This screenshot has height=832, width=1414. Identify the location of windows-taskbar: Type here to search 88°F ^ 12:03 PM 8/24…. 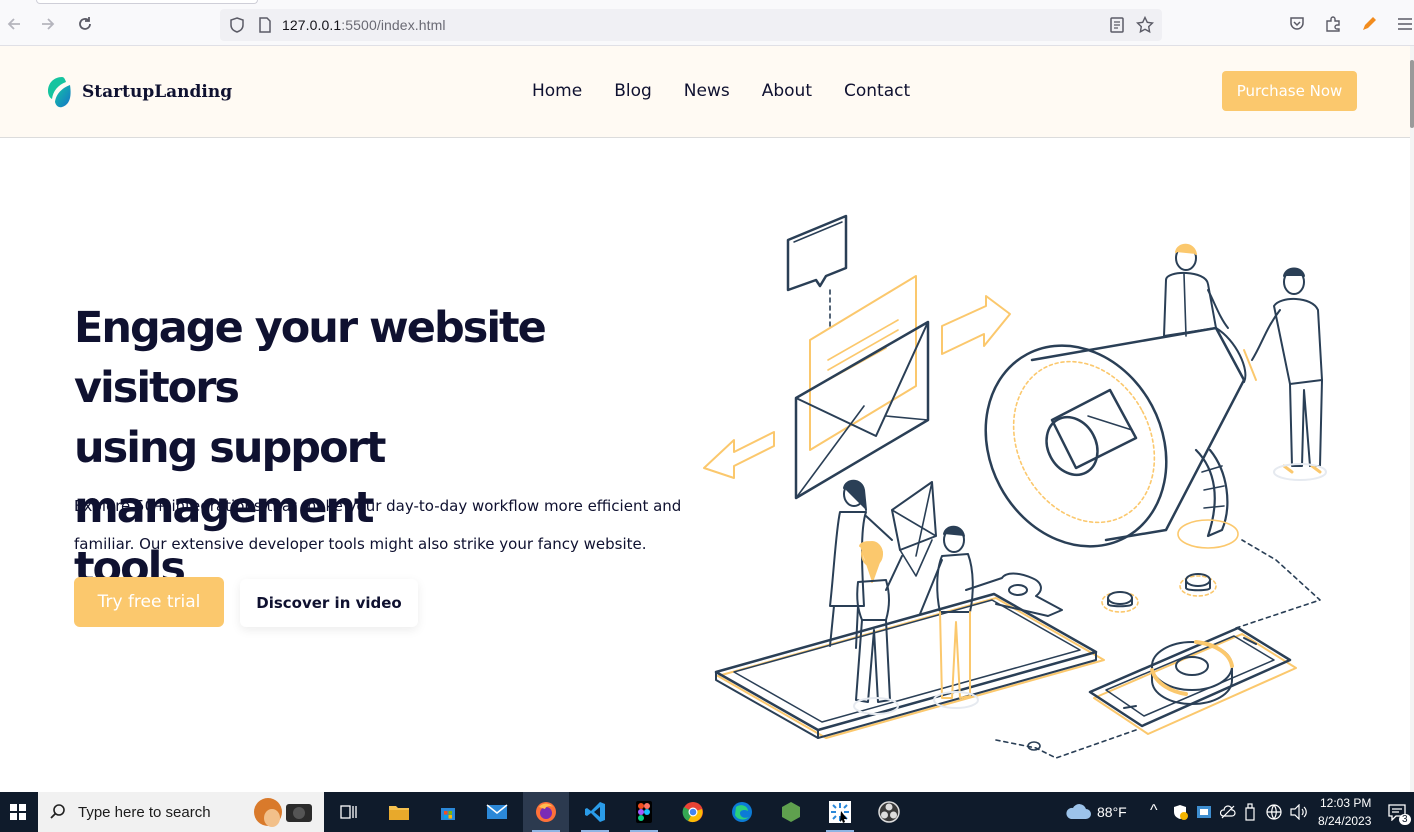
(707, 812).